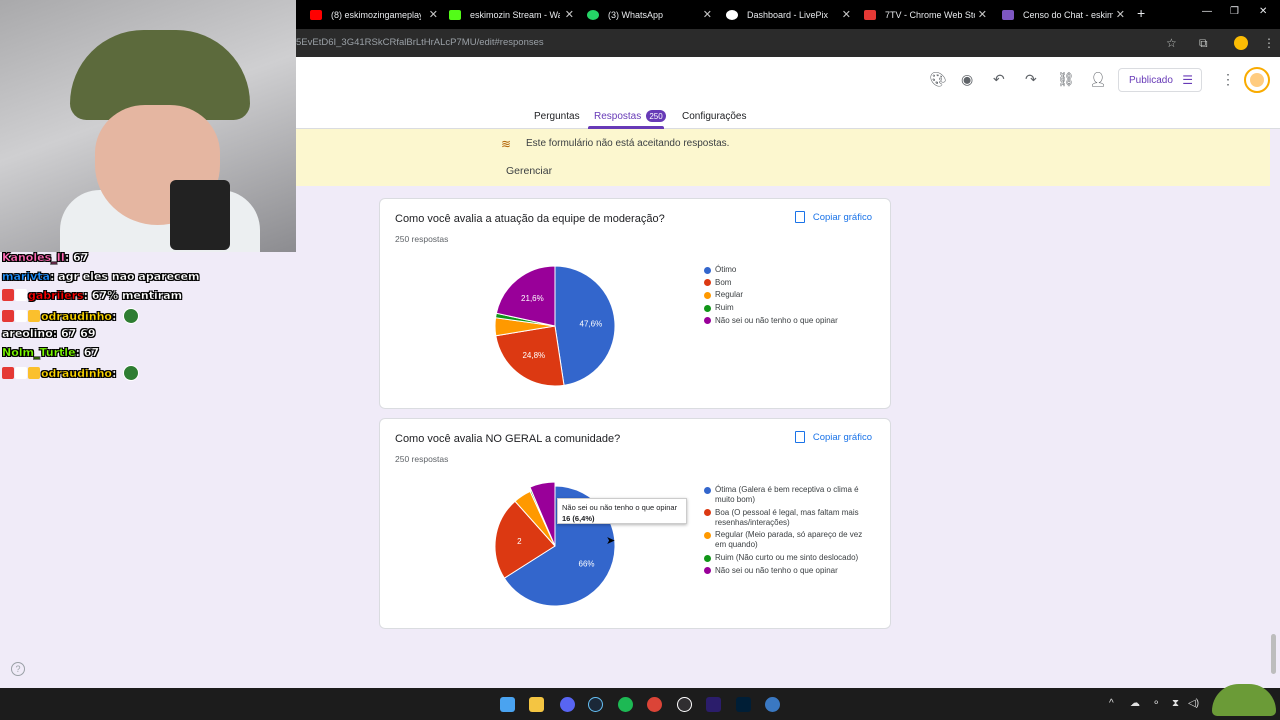  Describe the element at coordinates (595, 704) in the screenshot. I see `steam-icon` at that location.